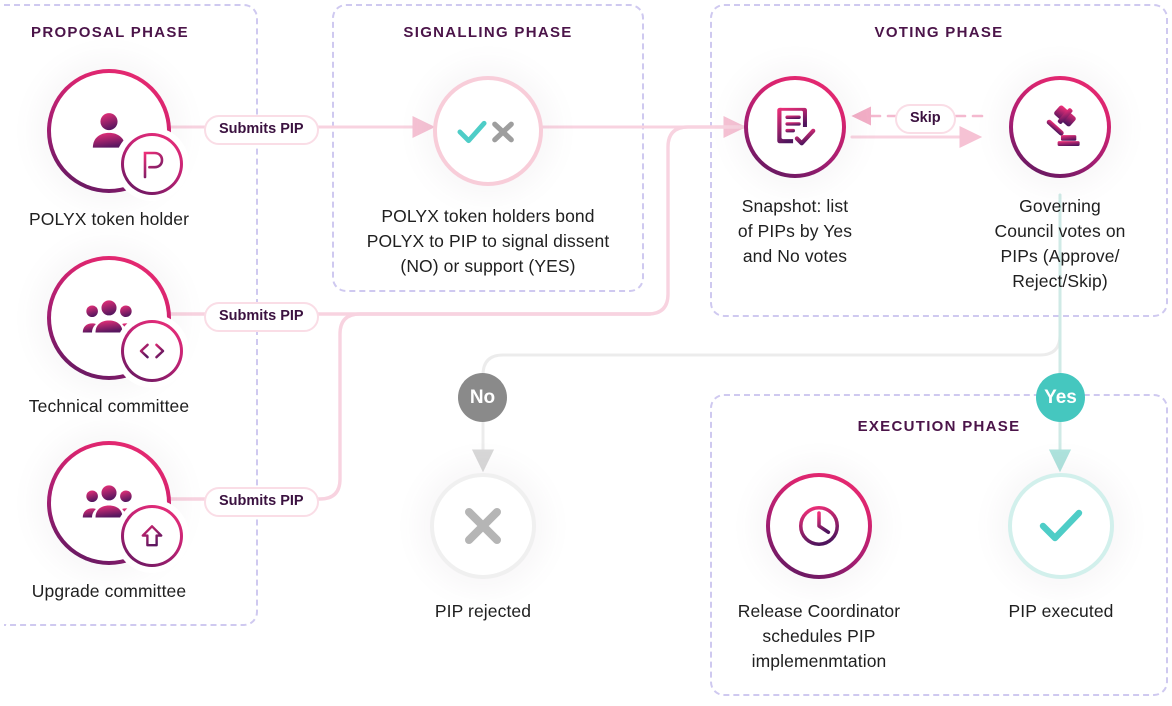 This screenshot has height=706, width=1172. What do you see at coordinates (925, 119) in the screenshot?
I see `edge-label-skip: Skip` at bounding box center [925, 119].